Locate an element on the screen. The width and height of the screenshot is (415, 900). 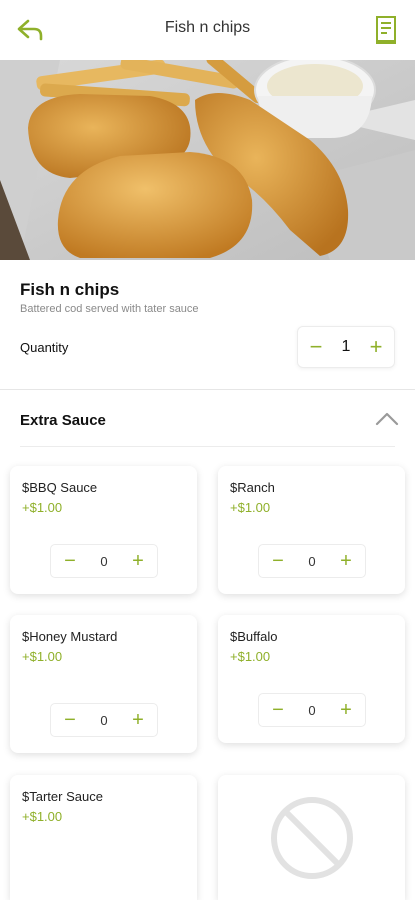
option-card-placeholder is located at coordinates (311, 837).